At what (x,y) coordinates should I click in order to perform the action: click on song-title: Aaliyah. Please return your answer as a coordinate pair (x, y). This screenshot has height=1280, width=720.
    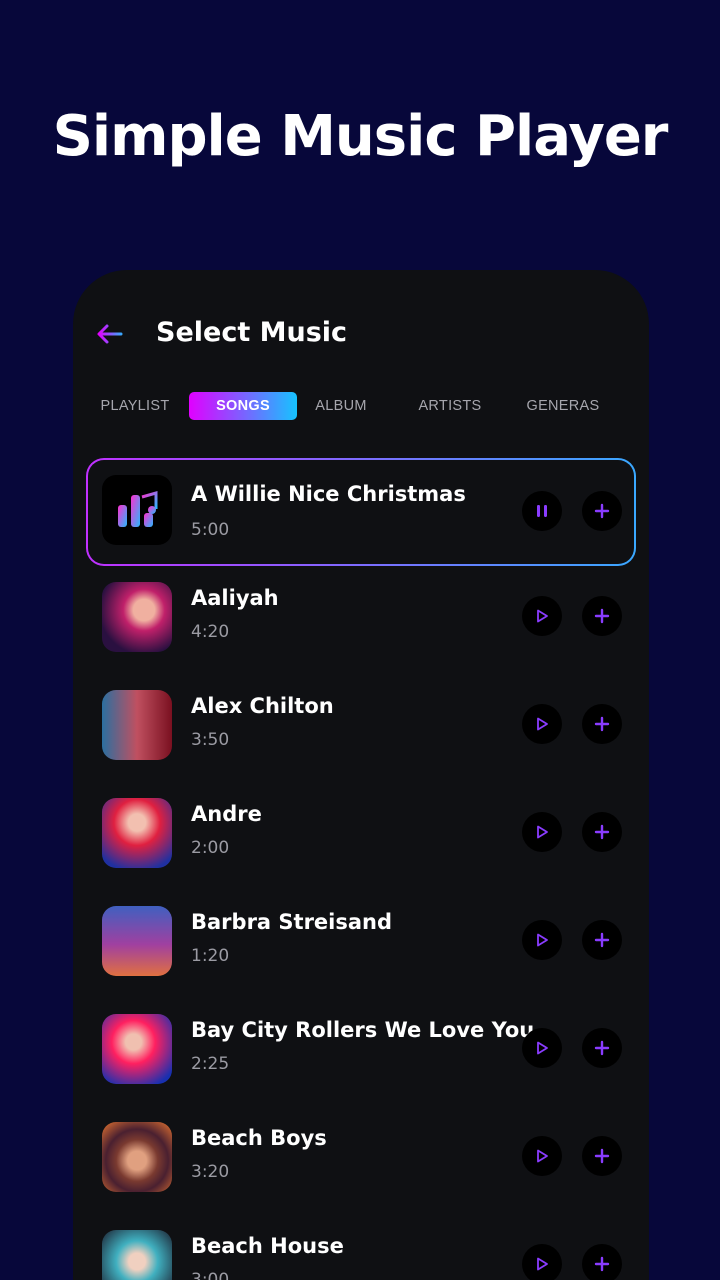
    Looking at the image, I should click on (235, 598).